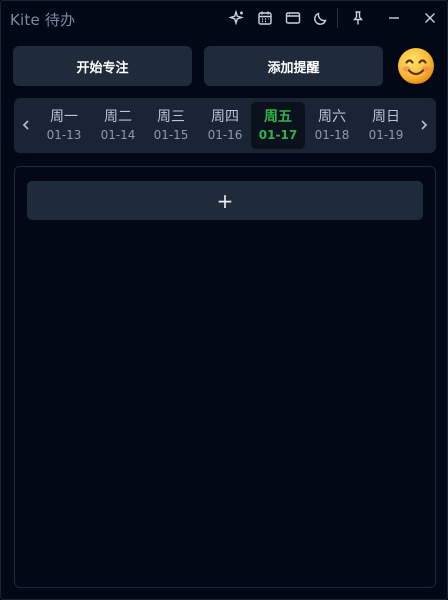 Image resolution: width=448 pixels, height=600 pixels. What do you see at coordinates (102, 66) in the screenshot?
I see `start-focus-button: 开始专注` at bounding box center [102, 66].